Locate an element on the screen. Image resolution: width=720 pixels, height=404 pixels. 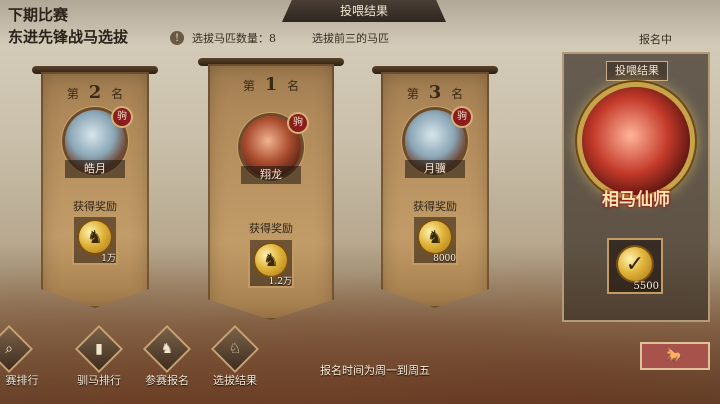
horse-portrait: 驹 皓月 is located at coordinates (98, 143).